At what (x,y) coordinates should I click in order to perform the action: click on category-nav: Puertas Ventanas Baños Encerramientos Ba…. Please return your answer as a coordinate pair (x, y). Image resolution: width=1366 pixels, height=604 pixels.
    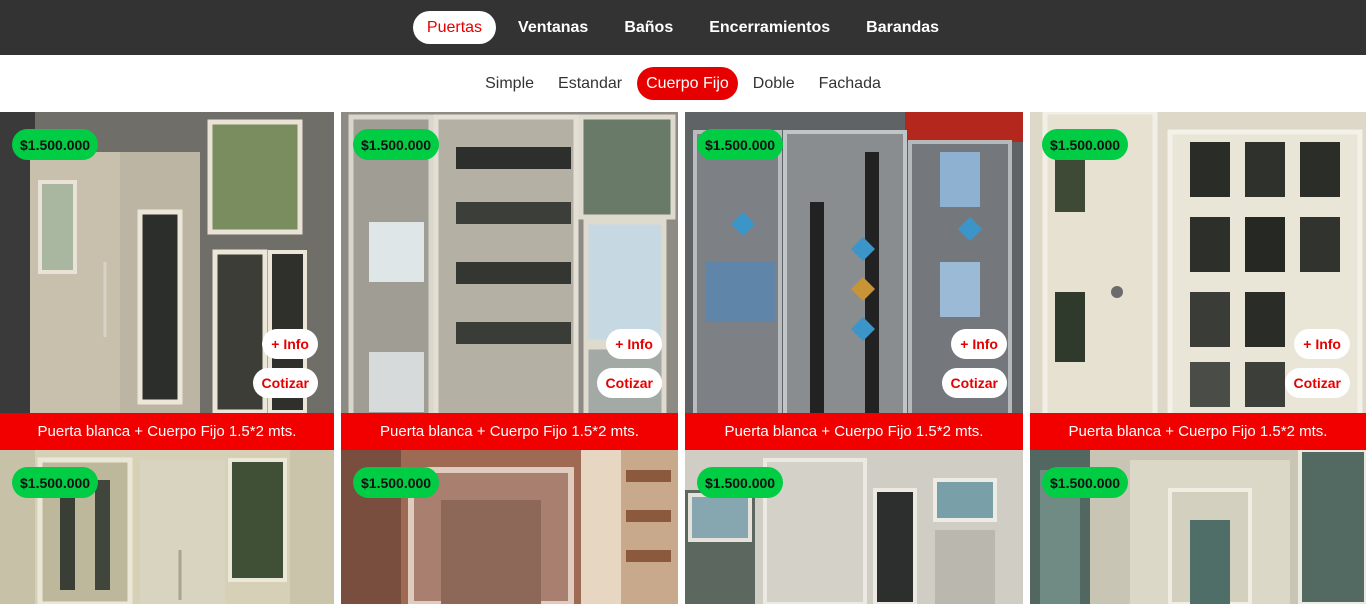
    Looking at the image, I should click on (683, 27).